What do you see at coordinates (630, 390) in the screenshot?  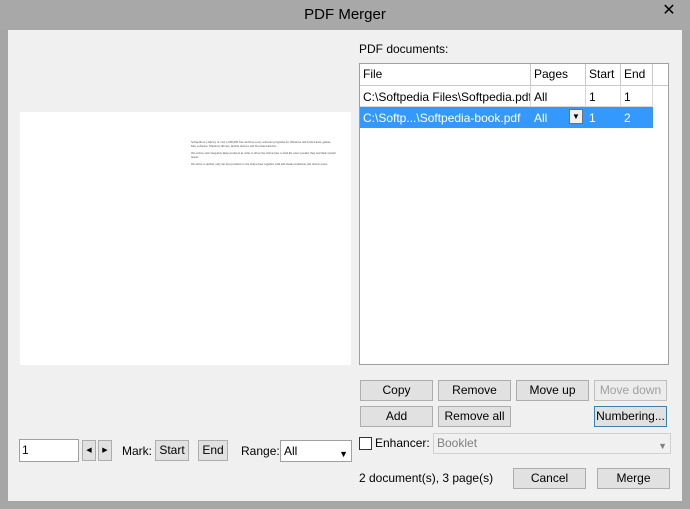 I see `move-down-button: Move down` at bounding box center [630, 390].